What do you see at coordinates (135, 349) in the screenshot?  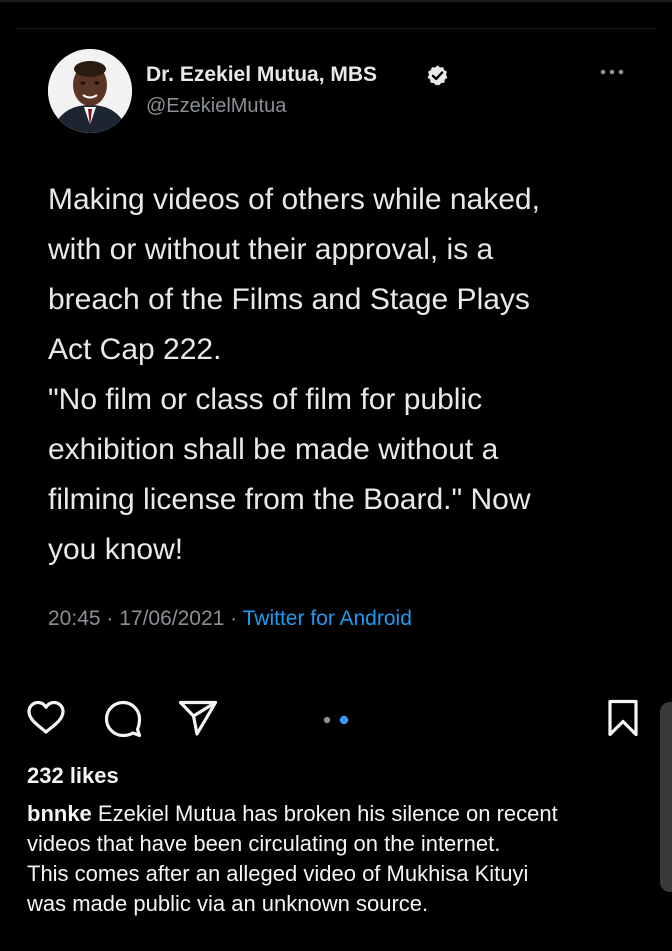 I see `tweet-text-line: Act Cap 222.` at bounding box center [135, 349].